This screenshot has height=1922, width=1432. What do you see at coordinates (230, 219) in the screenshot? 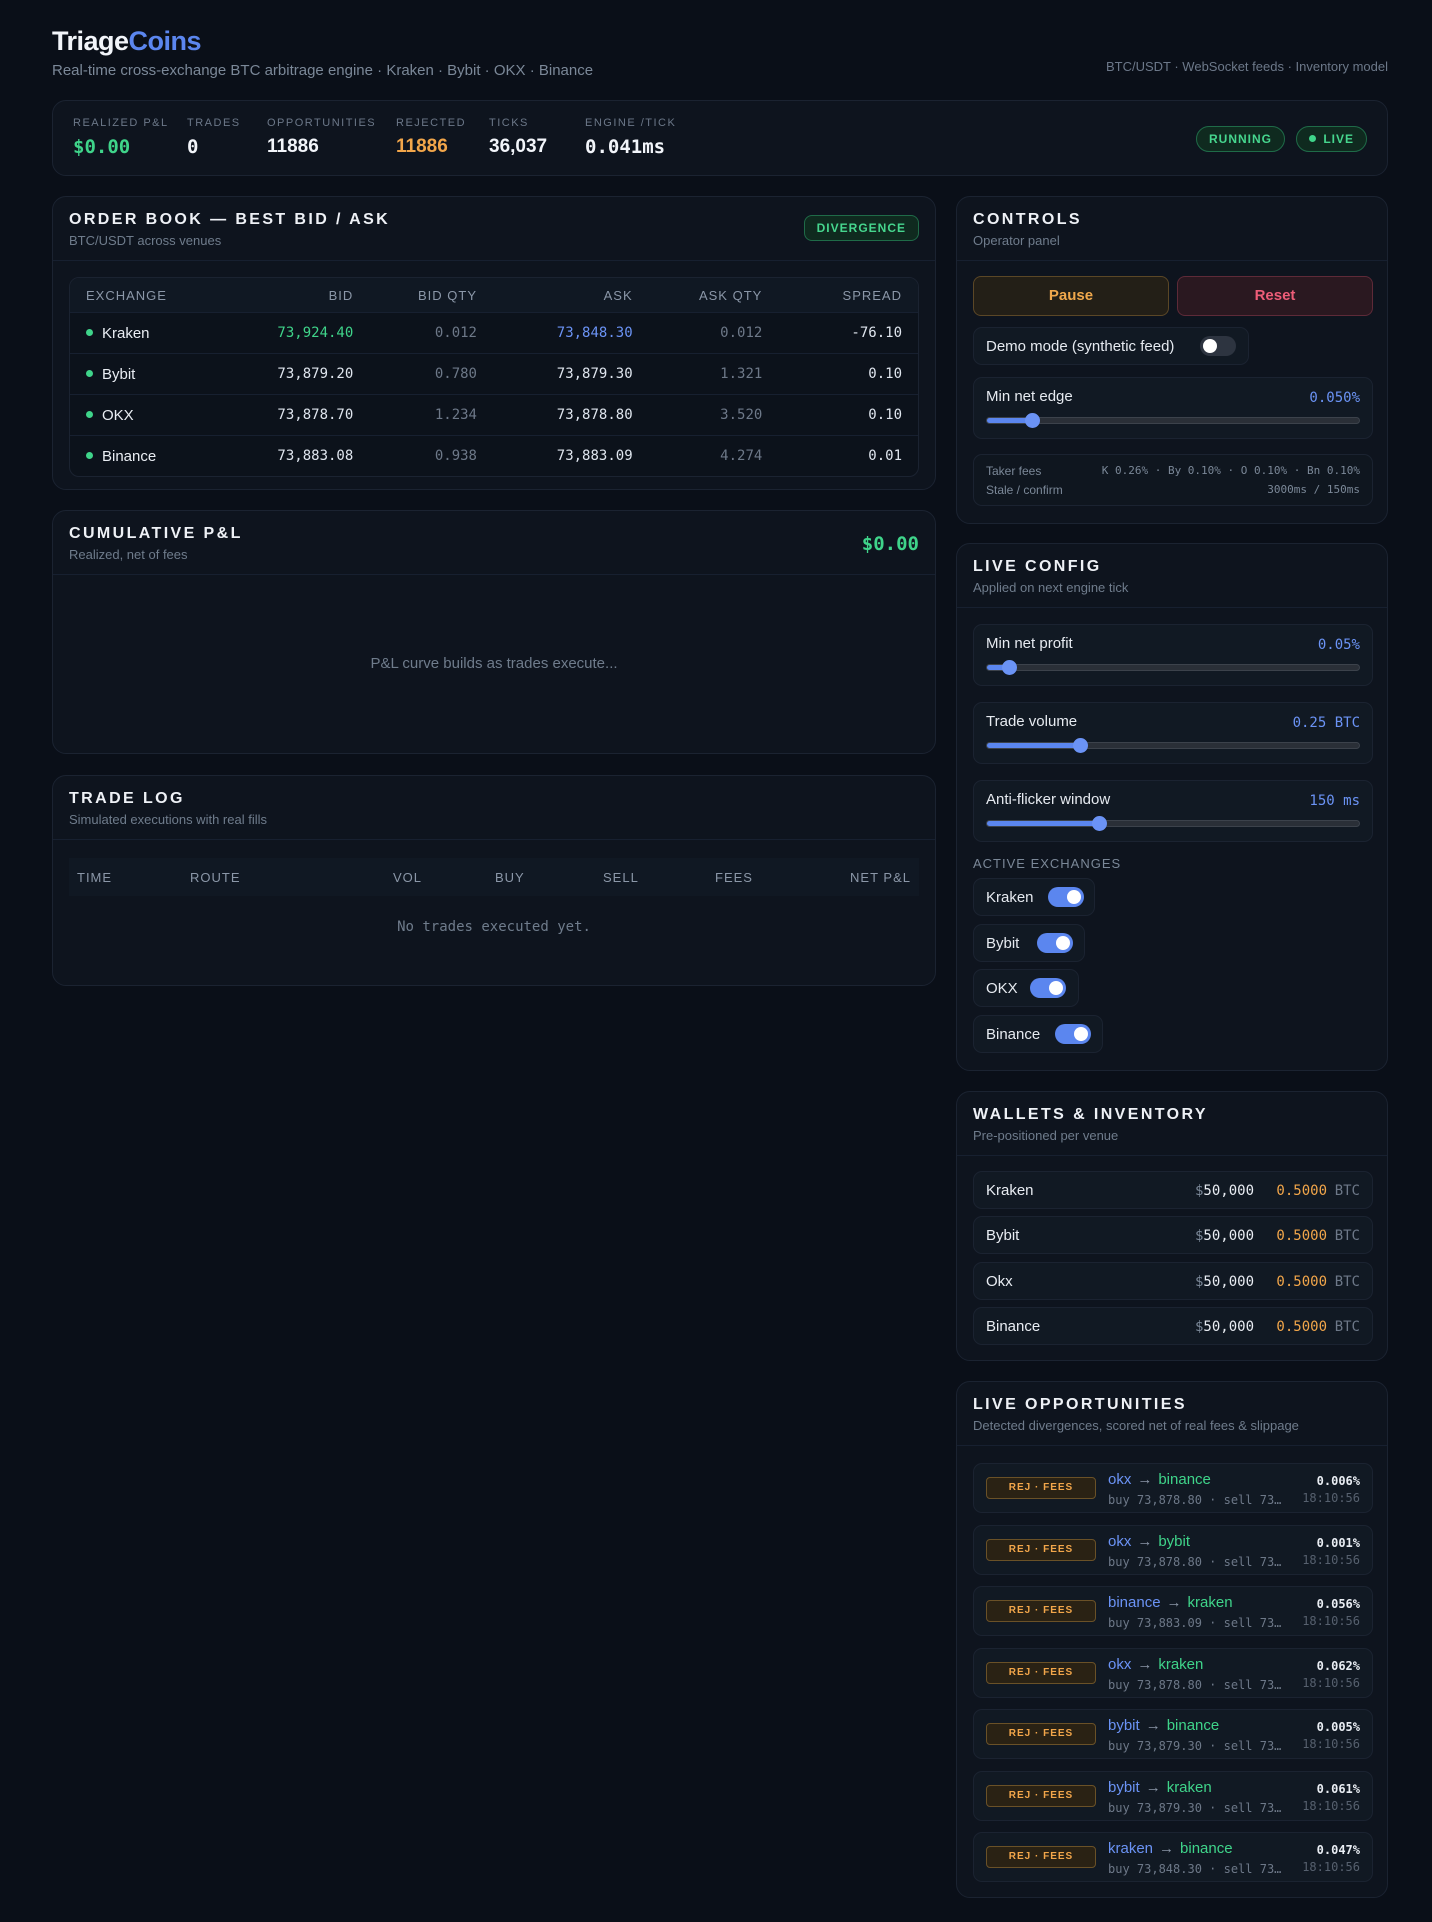
I see `panel-title: ORDER BOOK — BEST BID / ASK` at bounding box center [230, 219].